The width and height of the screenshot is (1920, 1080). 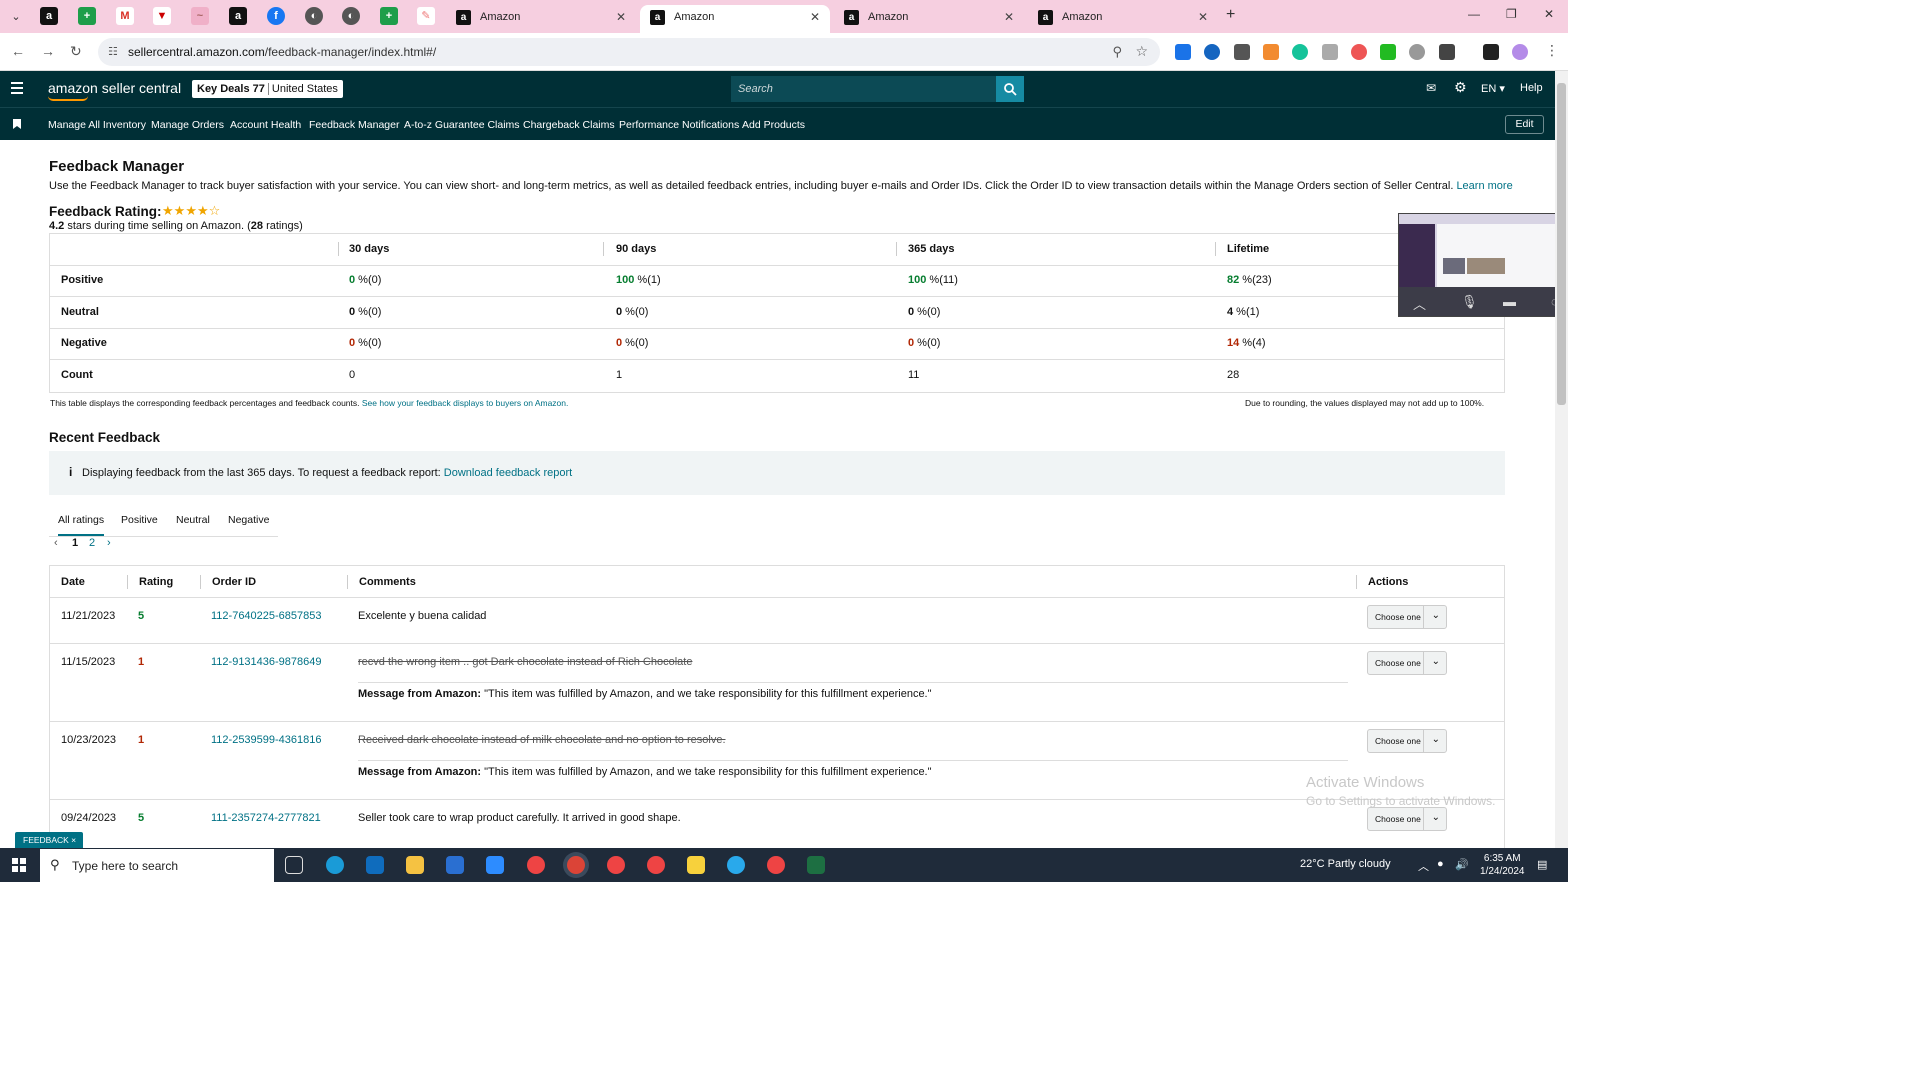 I want to click on extension-3-icon, so click(x=1242, y=52).